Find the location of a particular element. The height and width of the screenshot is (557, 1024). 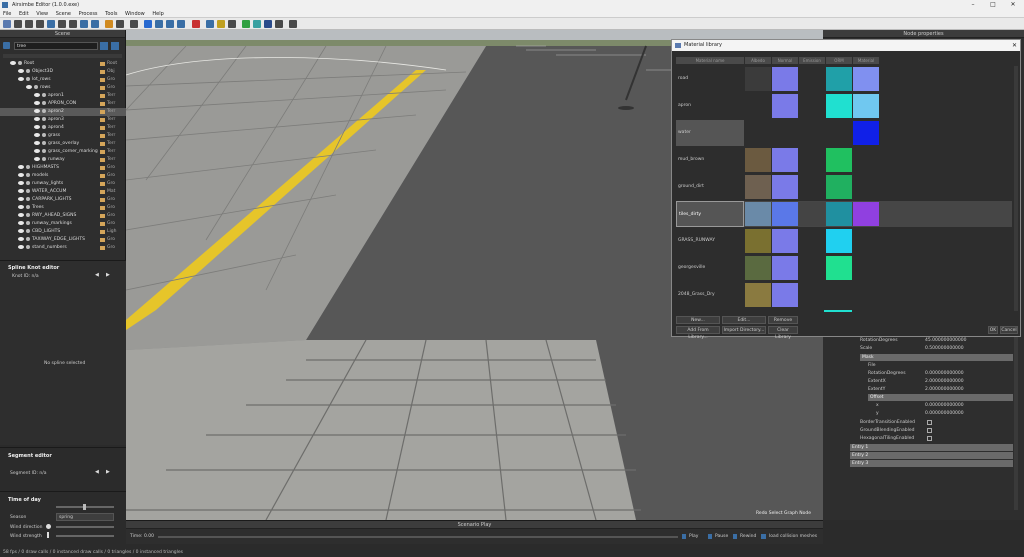

prop-value: 45.000000000000 is located at coordinates (946, 341).